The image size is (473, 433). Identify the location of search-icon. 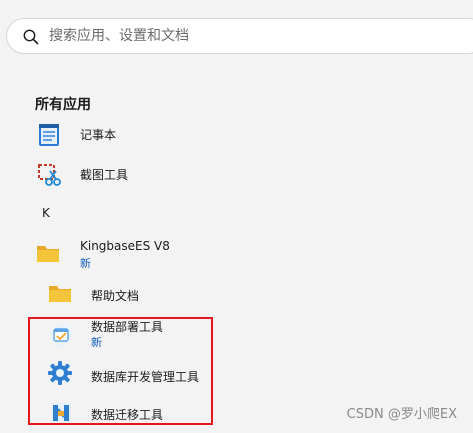
(31, 37).